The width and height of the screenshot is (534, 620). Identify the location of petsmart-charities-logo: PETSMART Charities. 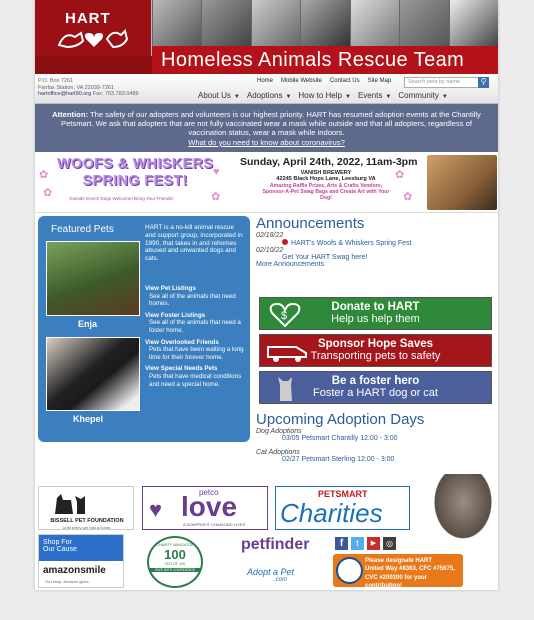
(342, 508).